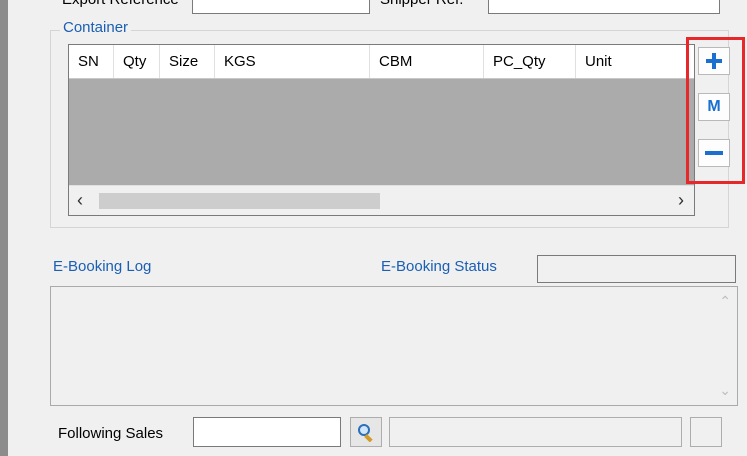  Describe the element at coordinates (239, 201) in the screenshot. I see `scroll-thumb` at that location.